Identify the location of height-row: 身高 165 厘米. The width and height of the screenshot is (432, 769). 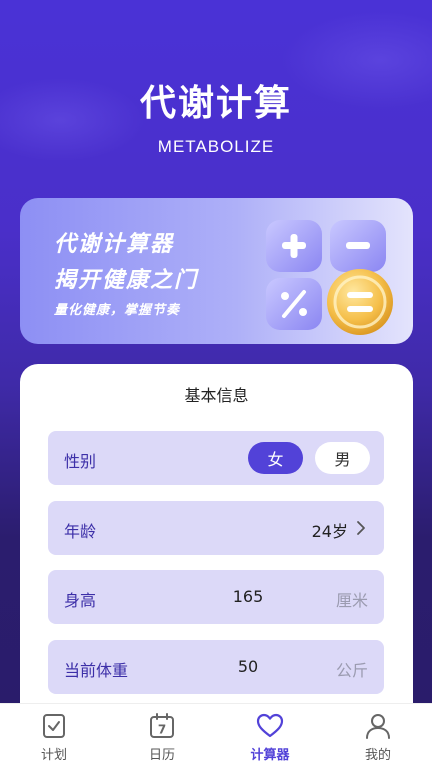
(216, 597).